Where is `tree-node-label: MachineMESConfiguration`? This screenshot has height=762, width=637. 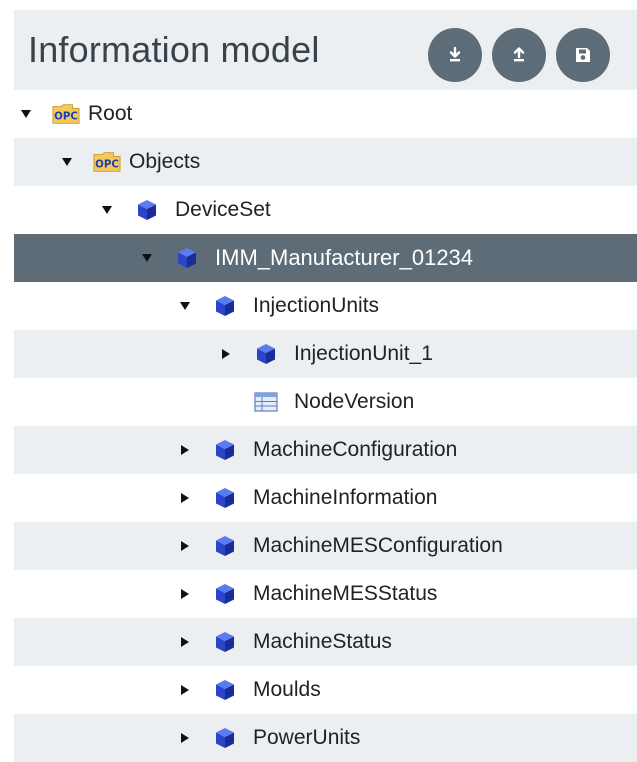
tree-node-label: MachineMESConfiguration is located at coordinates (378, 545).